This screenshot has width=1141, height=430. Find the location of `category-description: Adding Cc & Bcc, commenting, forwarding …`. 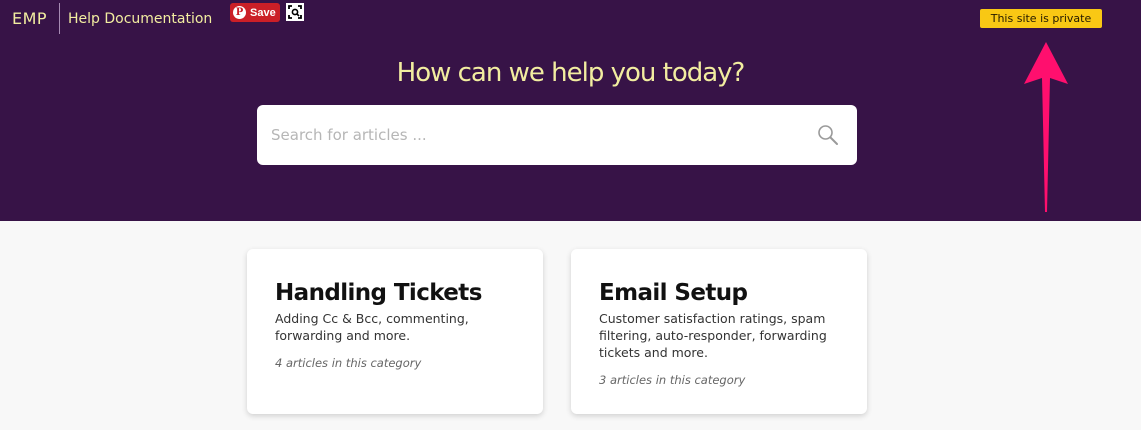

category-description: Adding Cc & Bcc, commenting, forwarding … is located at coordinates (372, 327).